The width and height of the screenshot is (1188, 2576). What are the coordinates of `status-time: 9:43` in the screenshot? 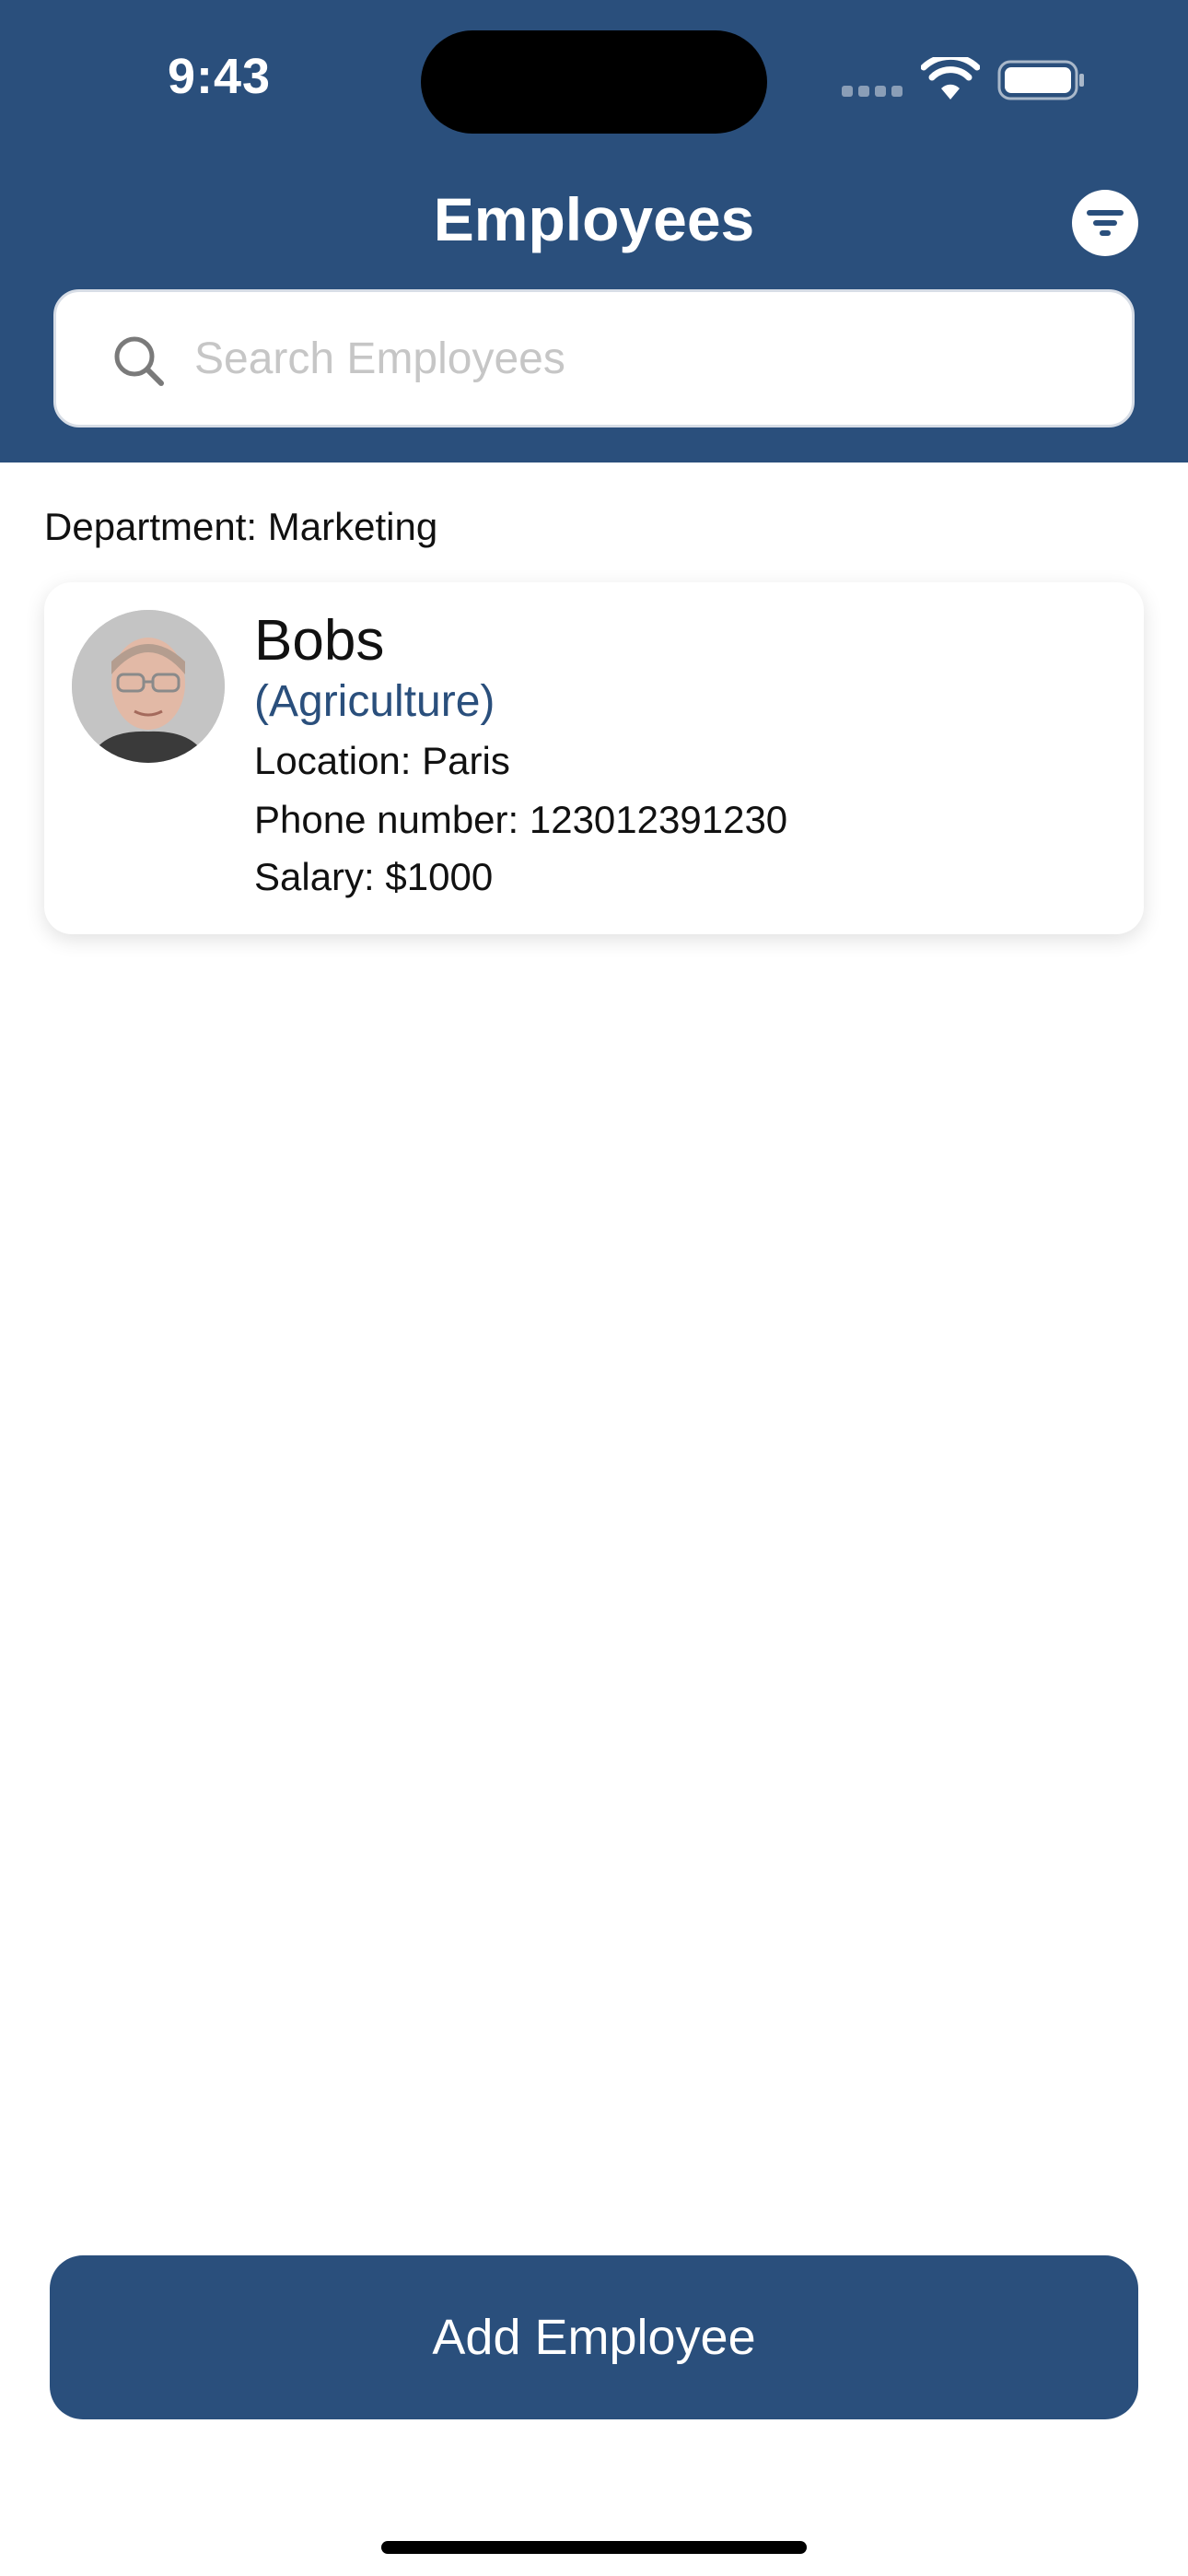 It's located at (220, 76).